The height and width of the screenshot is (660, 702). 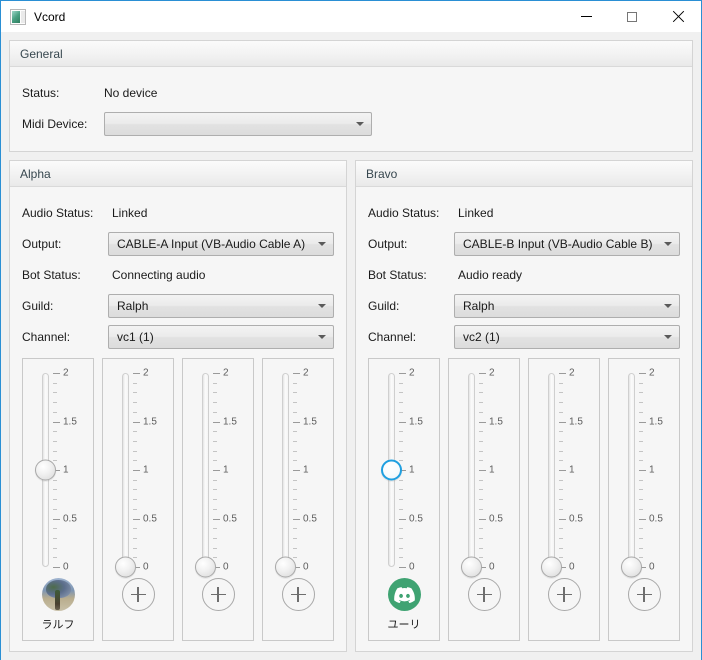 What do you see at coordinates (384, 305) in the screenshot?
I see `bravo-guild-label: Guild:` at bounding box center [384, 305].